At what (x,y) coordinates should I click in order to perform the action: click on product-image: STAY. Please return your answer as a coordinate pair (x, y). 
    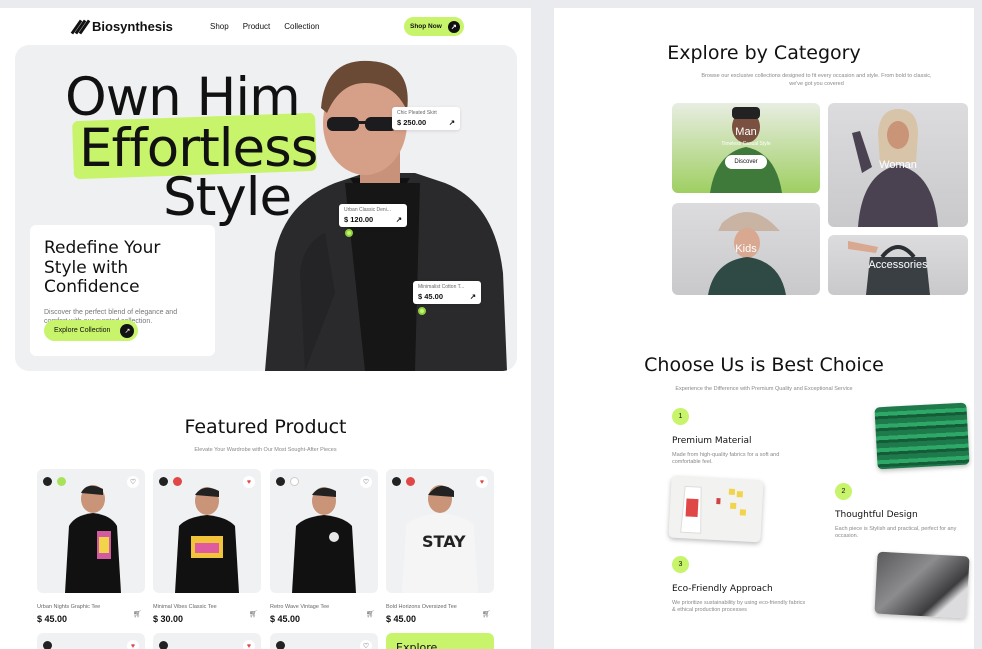
    Looking at the image, I should click on (440, 539).